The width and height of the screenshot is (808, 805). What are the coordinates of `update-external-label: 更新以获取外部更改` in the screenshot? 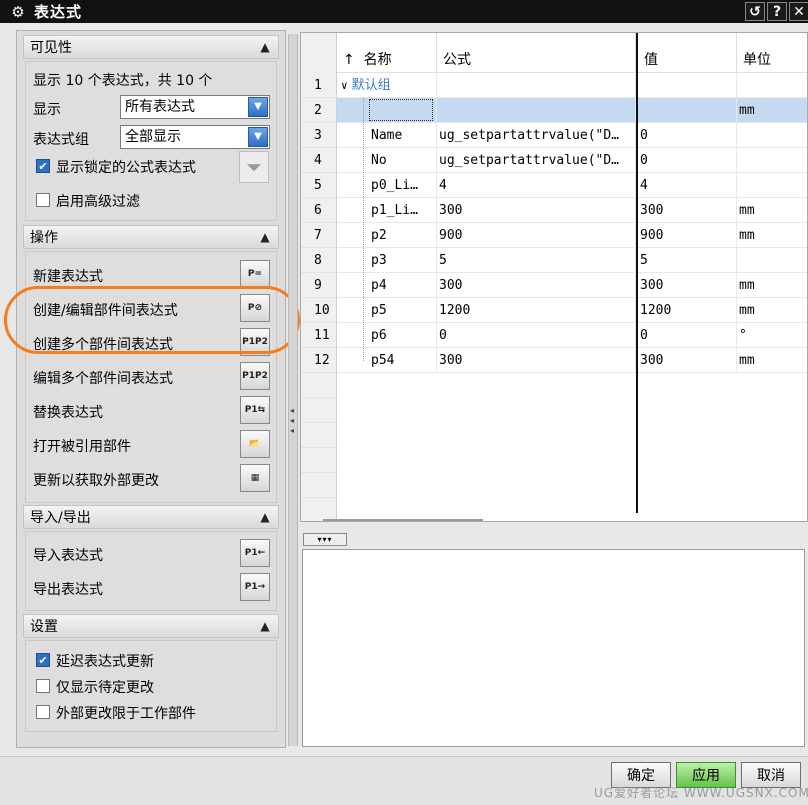 It's located at (96, 480).